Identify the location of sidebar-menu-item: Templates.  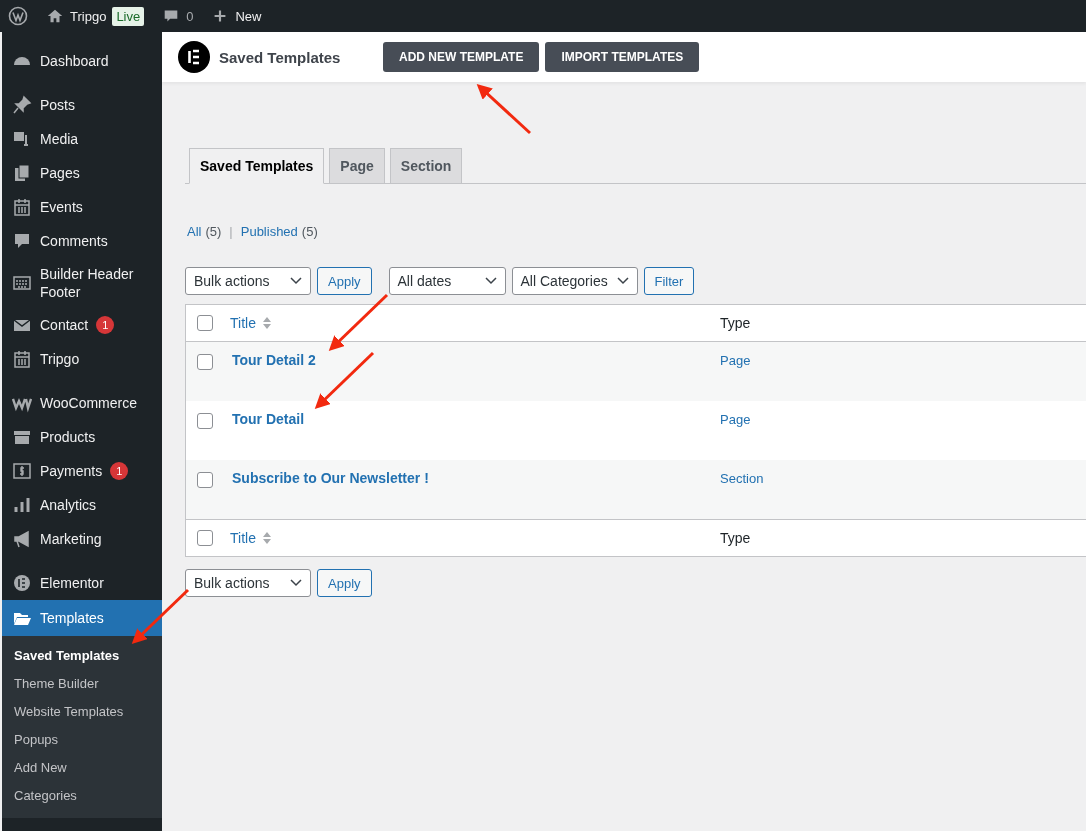
(82, 618).